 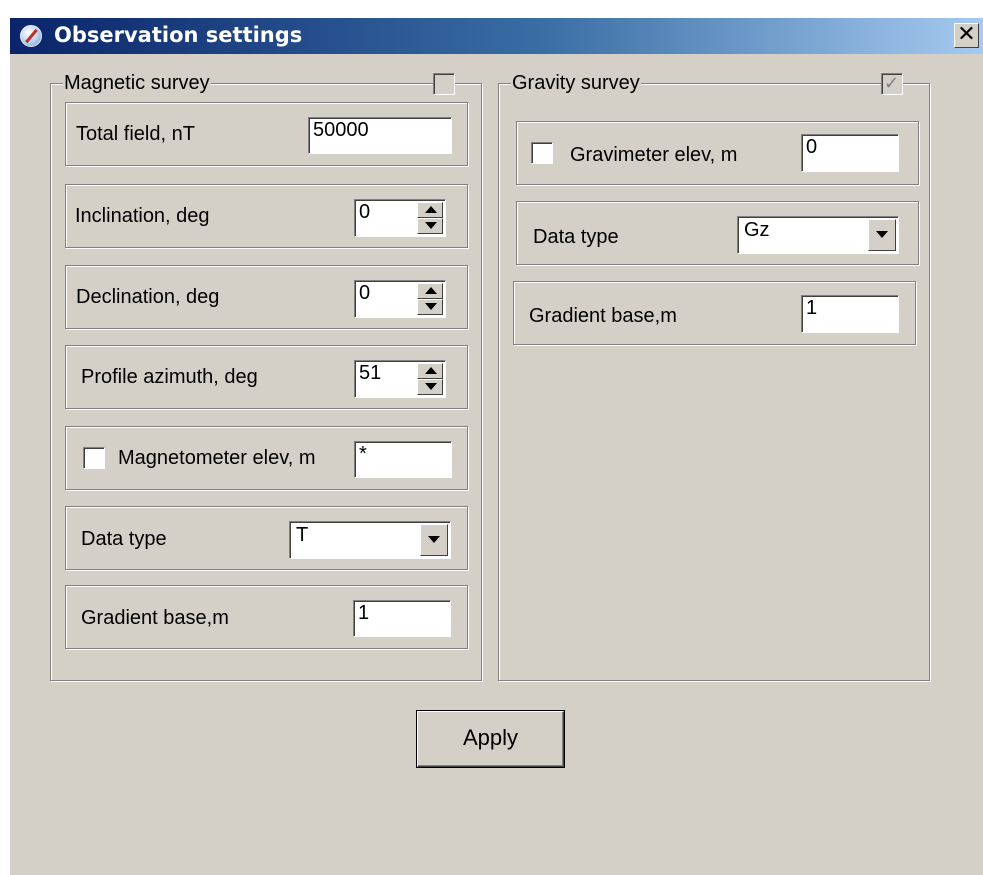 I want to click on gravity-gradient-row: Gradient base,m 1, so click(x=714, y=313).